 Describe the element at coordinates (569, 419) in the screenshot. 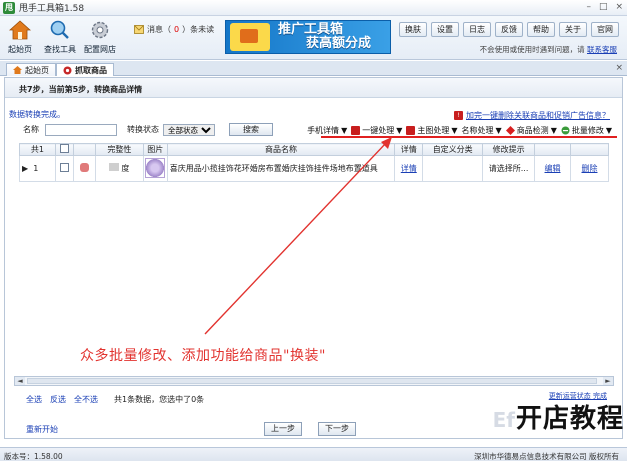

I see `watermark-text: 开店教程` at that location.